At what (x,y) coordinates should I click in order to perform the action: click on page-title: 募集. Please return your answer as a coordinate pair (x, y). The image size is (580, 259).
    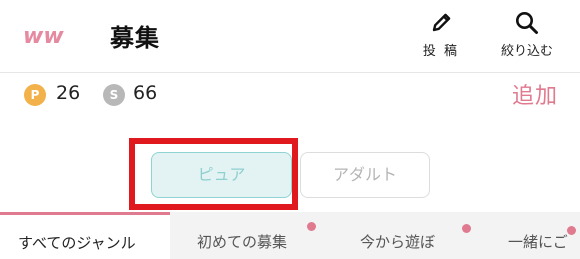
    Looking at the image, I should click on (135, 38).